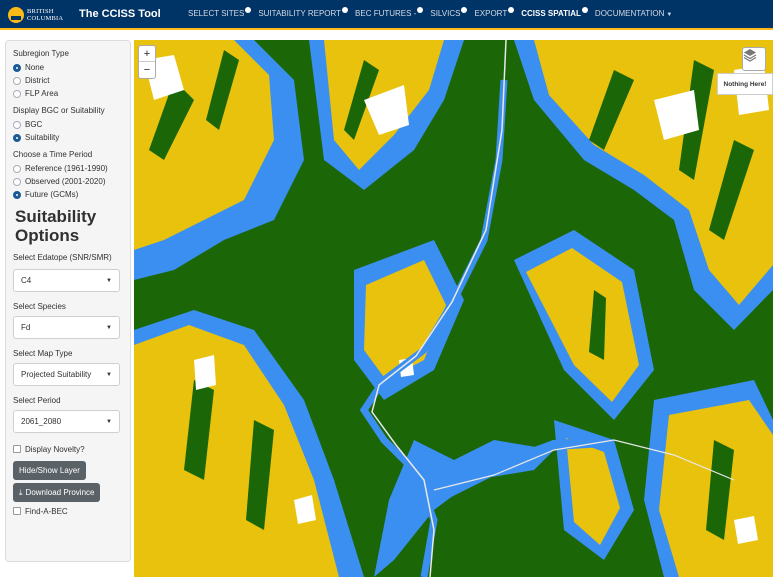  Describe the element at coordinates (68, 67) in the screenshot. I see `radio-subregion-none: None` at that location.